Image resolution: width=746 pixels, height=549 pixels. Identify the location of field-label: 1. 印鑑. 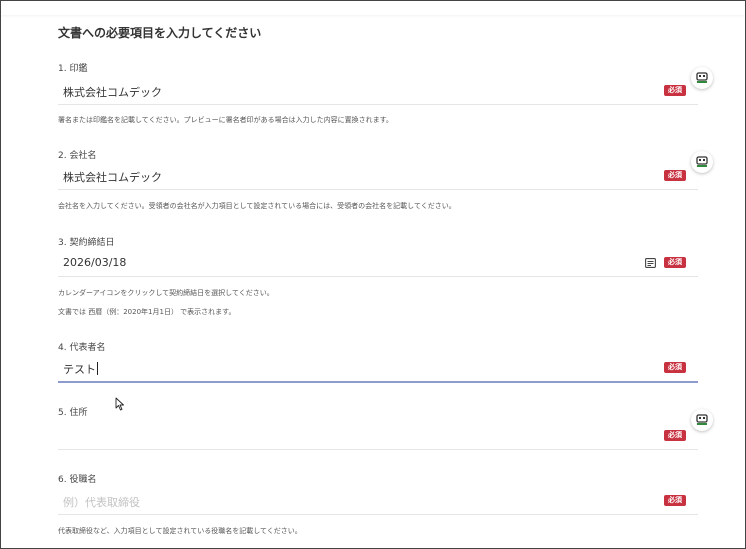
(73, 69).